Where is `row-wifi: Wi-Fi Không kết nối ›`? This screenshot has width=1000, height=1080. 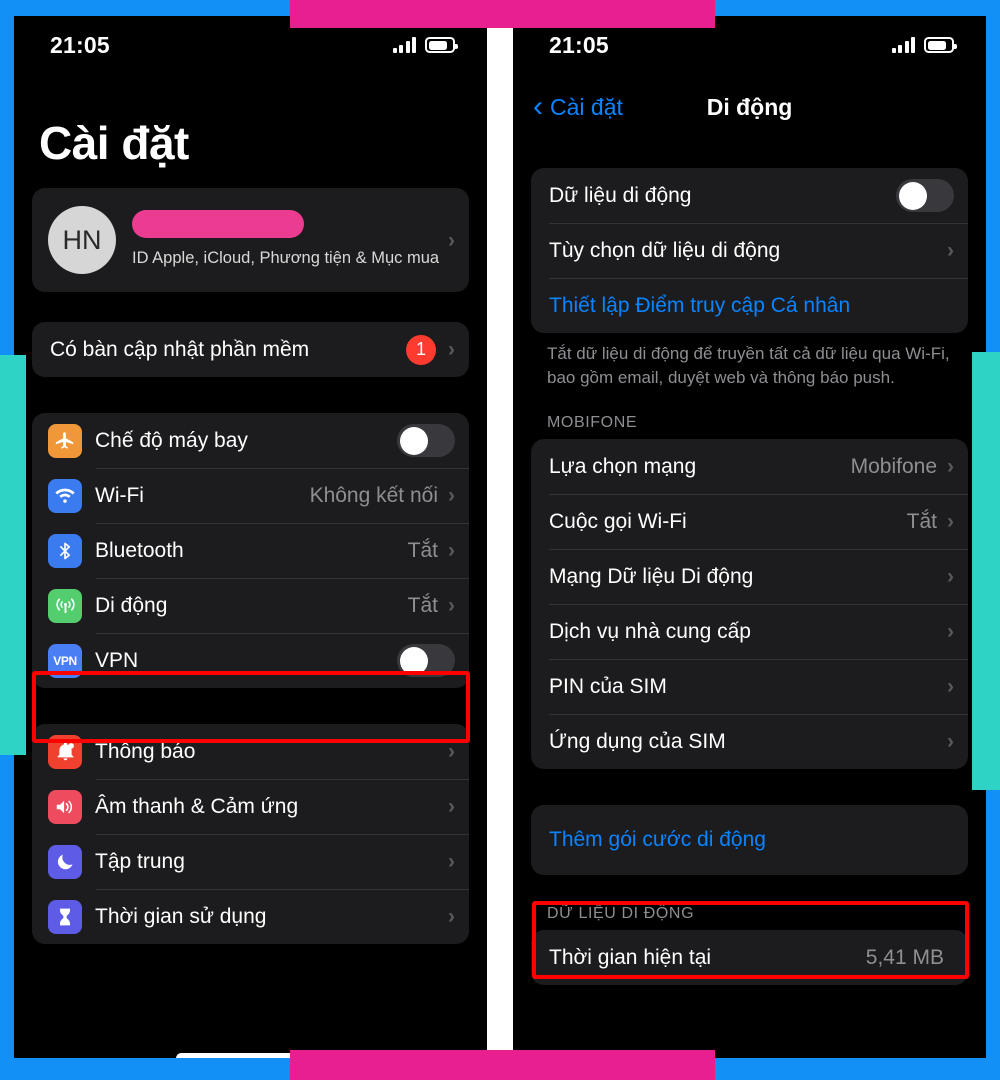 row-wifi: Wi-Fi Không kết nối › is located at coordinates (250, 495).